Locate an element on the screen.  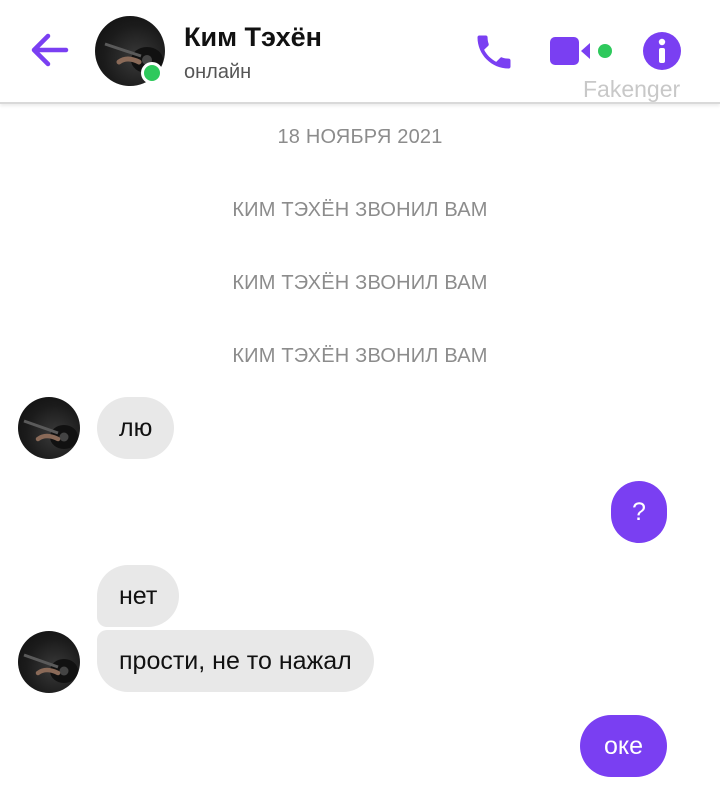
incoming-message: прости, не то нажал is located at coordinates (235, 661).